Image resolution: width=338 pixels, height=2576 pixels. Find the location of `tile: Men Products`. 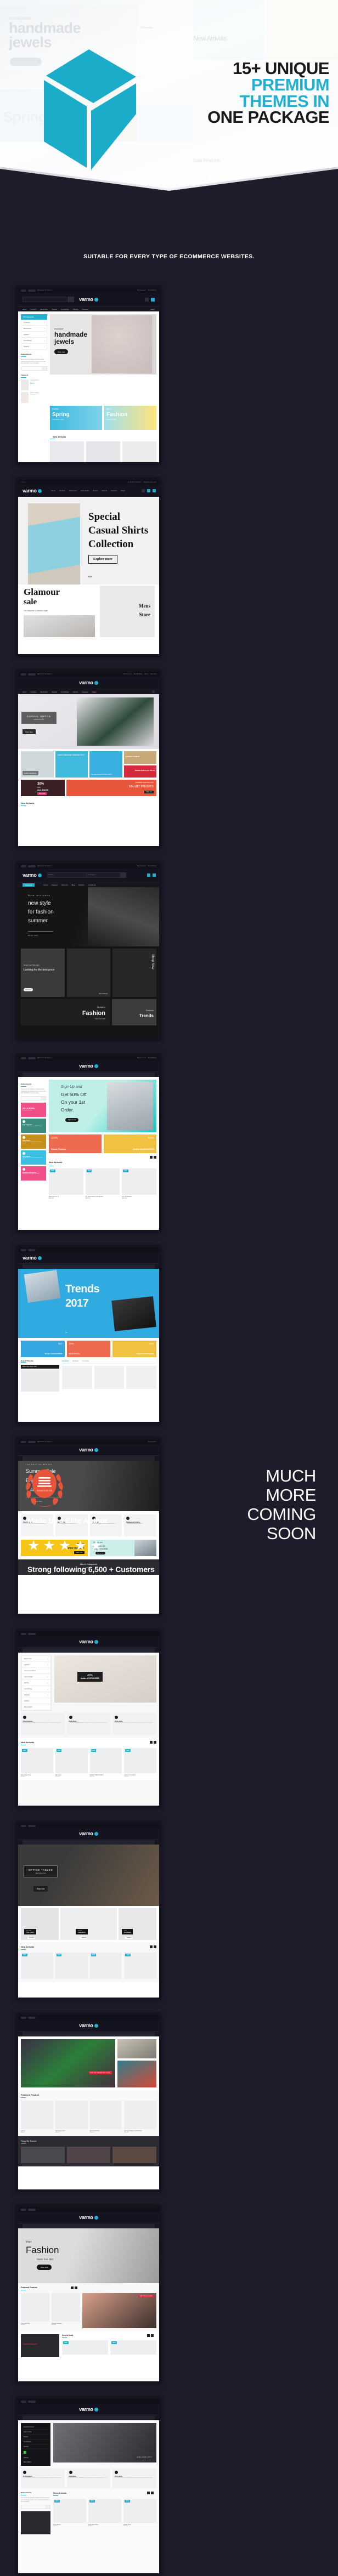

tile: Men Products is located at coordinates (88, 973).